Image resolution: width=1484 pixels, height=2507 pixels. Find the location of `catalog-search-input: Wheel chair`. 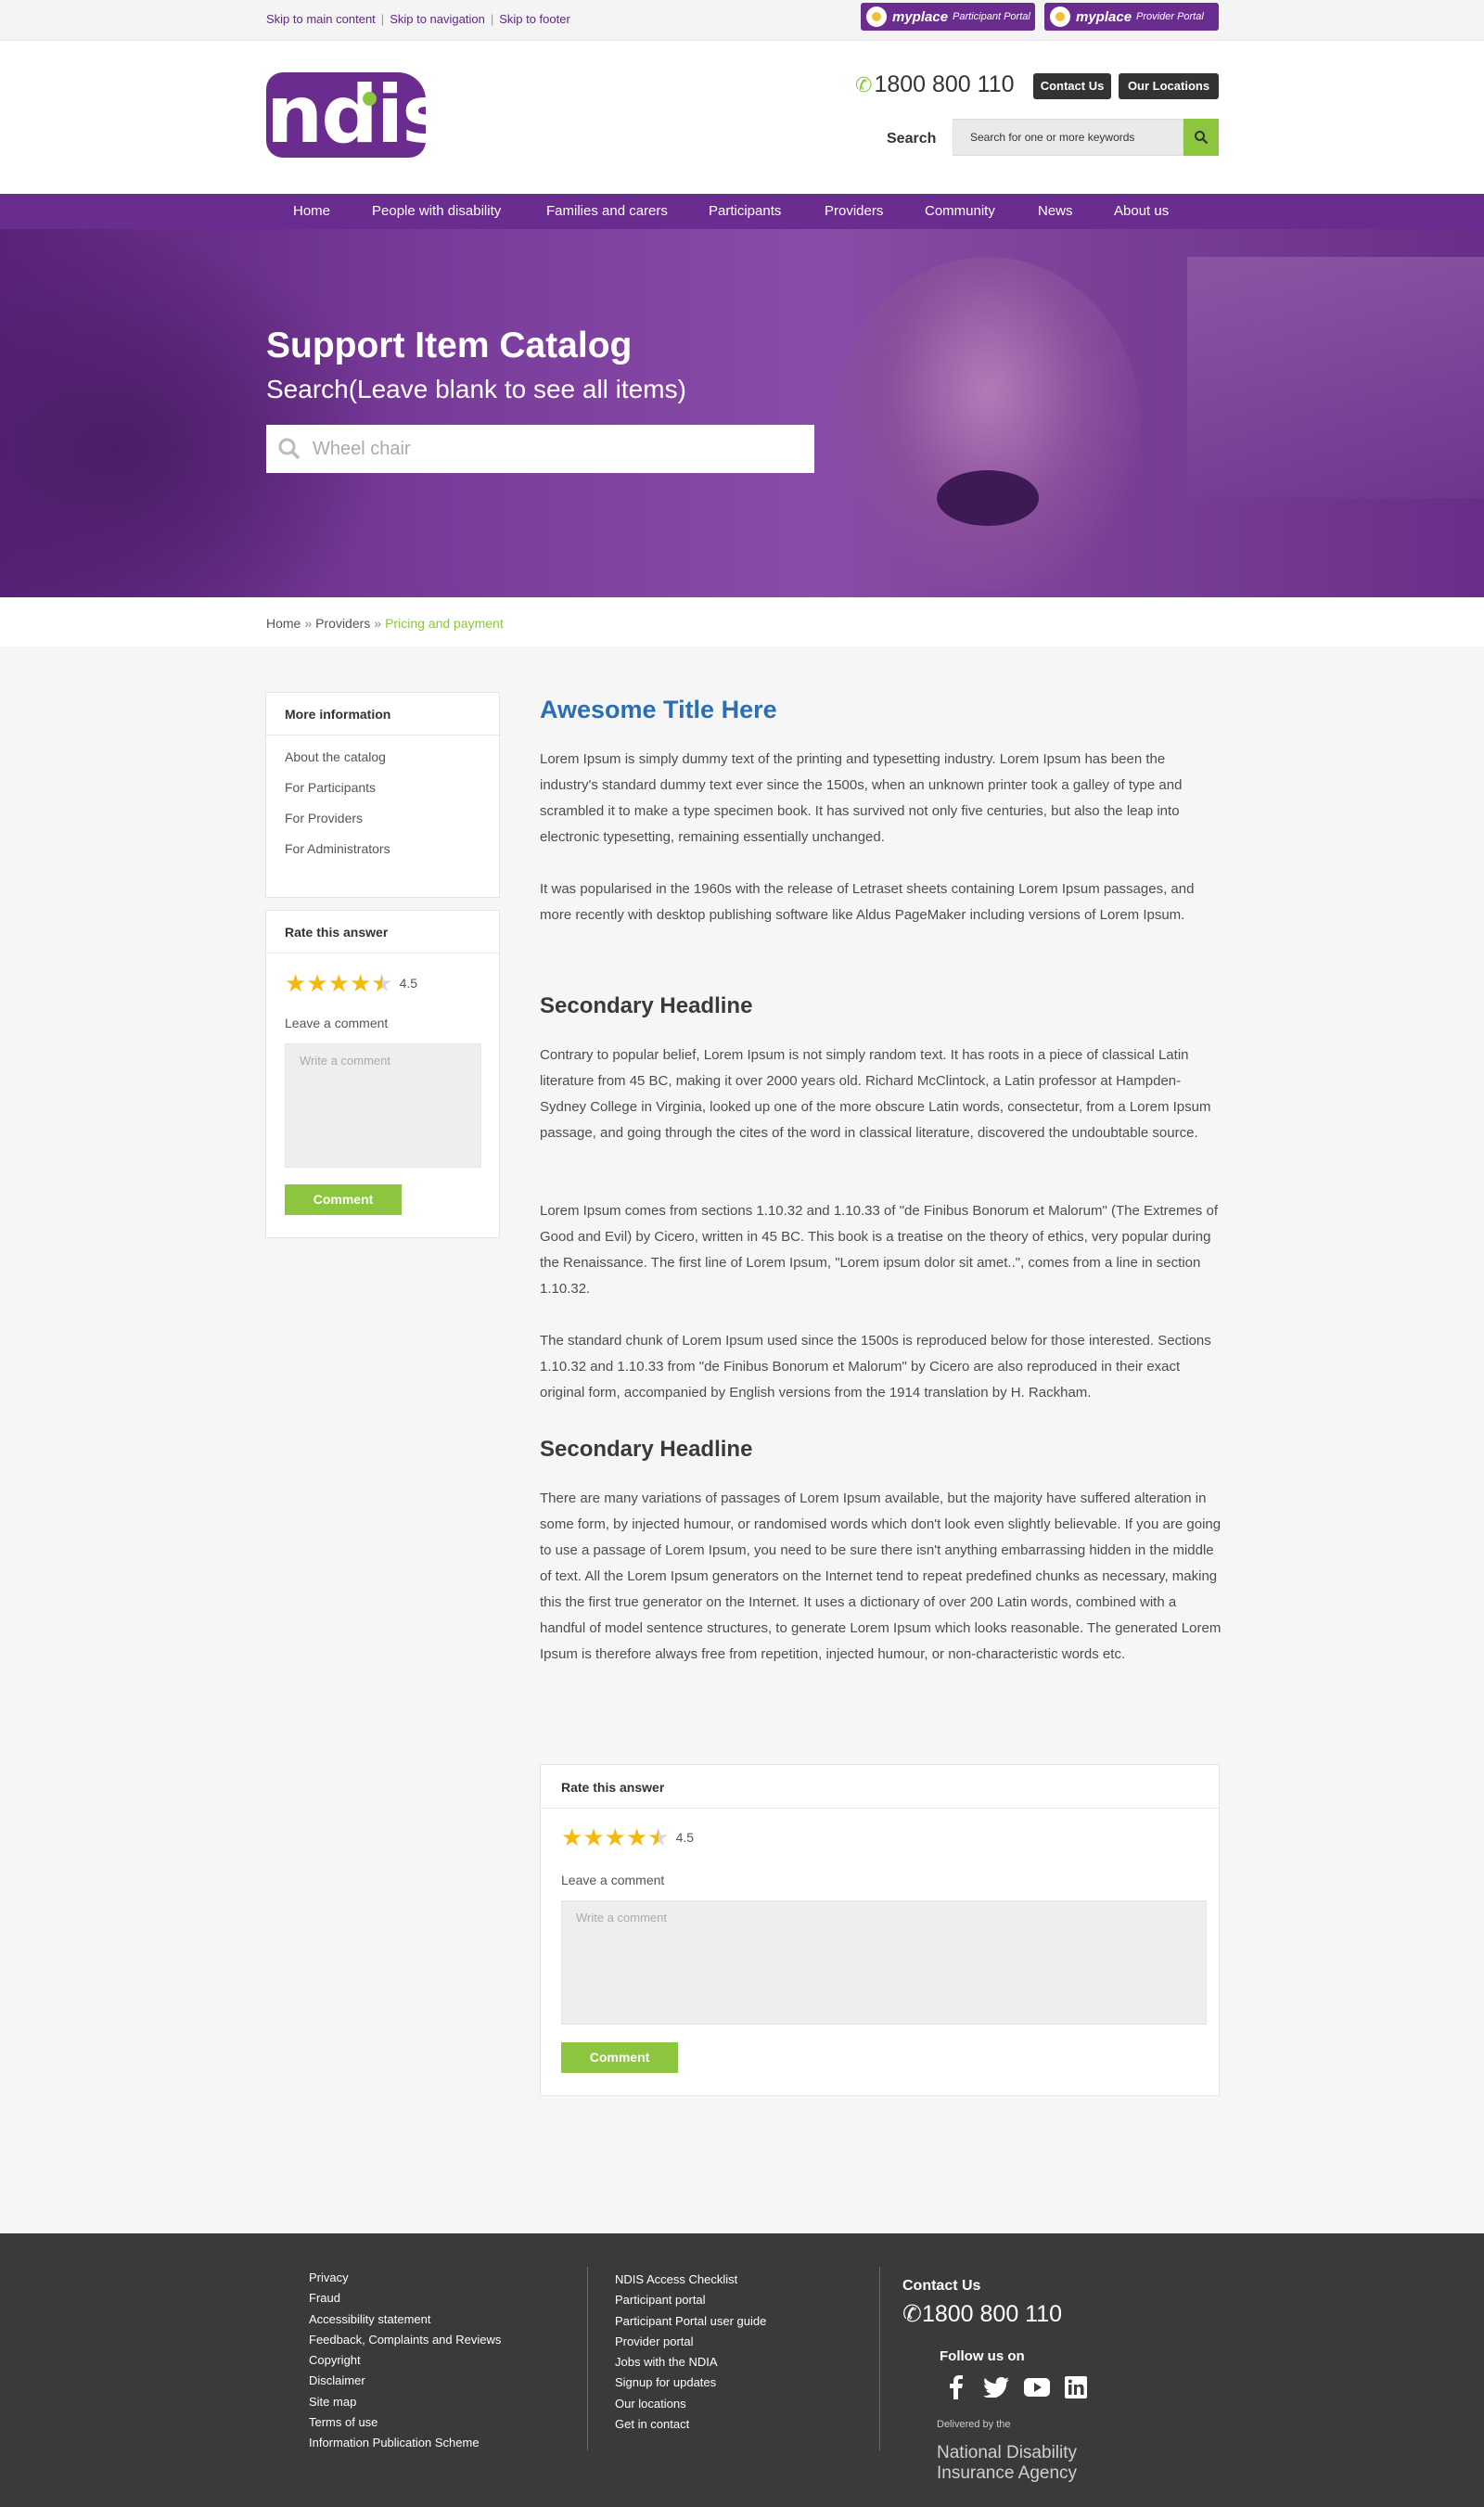

catalog-search-input: Wheel chair is located at coordinates (540, 449).